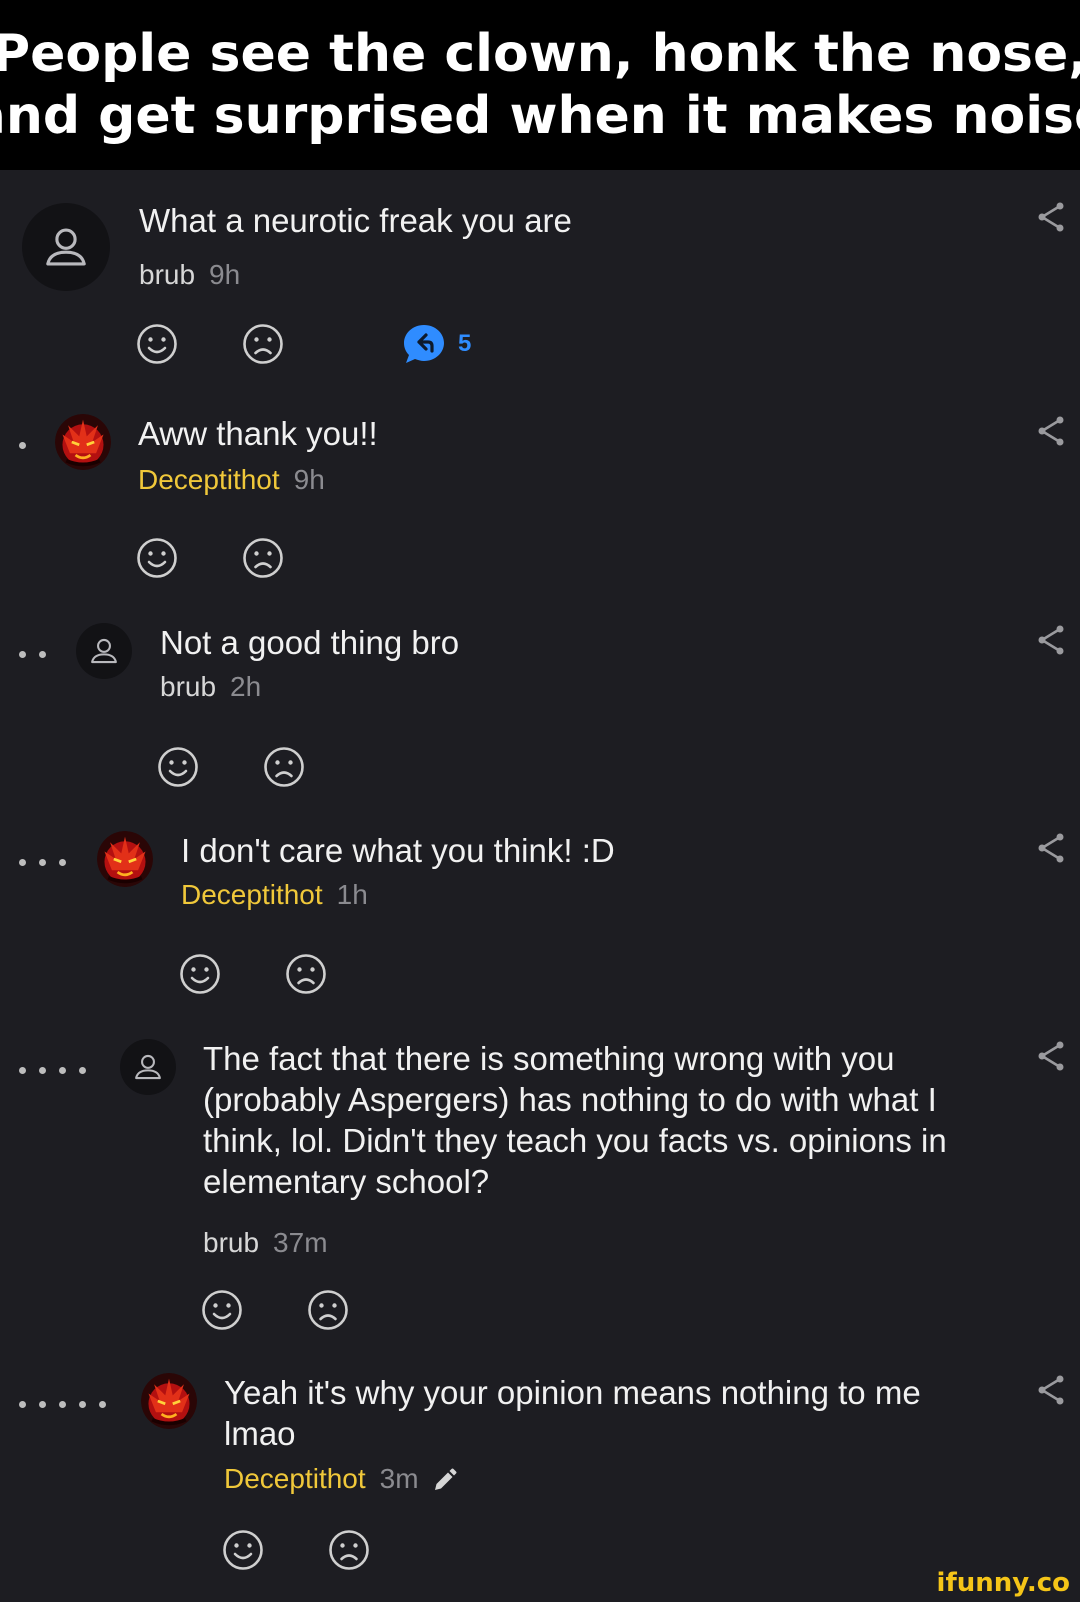  Describe the element at coordinates (355, 220) in the screenshot. I see `comment-text: What a neurotic freak you are` at that location.